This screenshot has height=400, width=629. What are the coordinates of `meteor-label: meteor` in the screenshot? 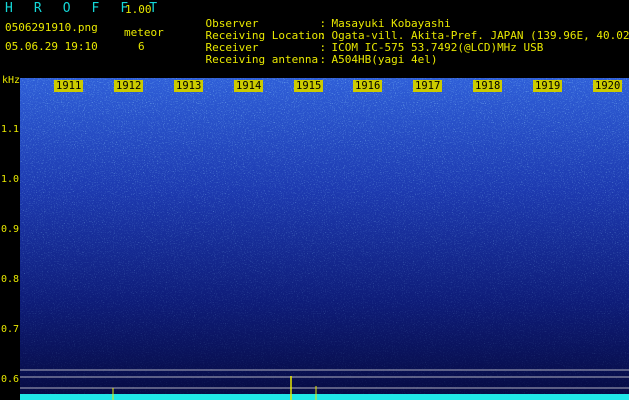 It's located at (144, 32).